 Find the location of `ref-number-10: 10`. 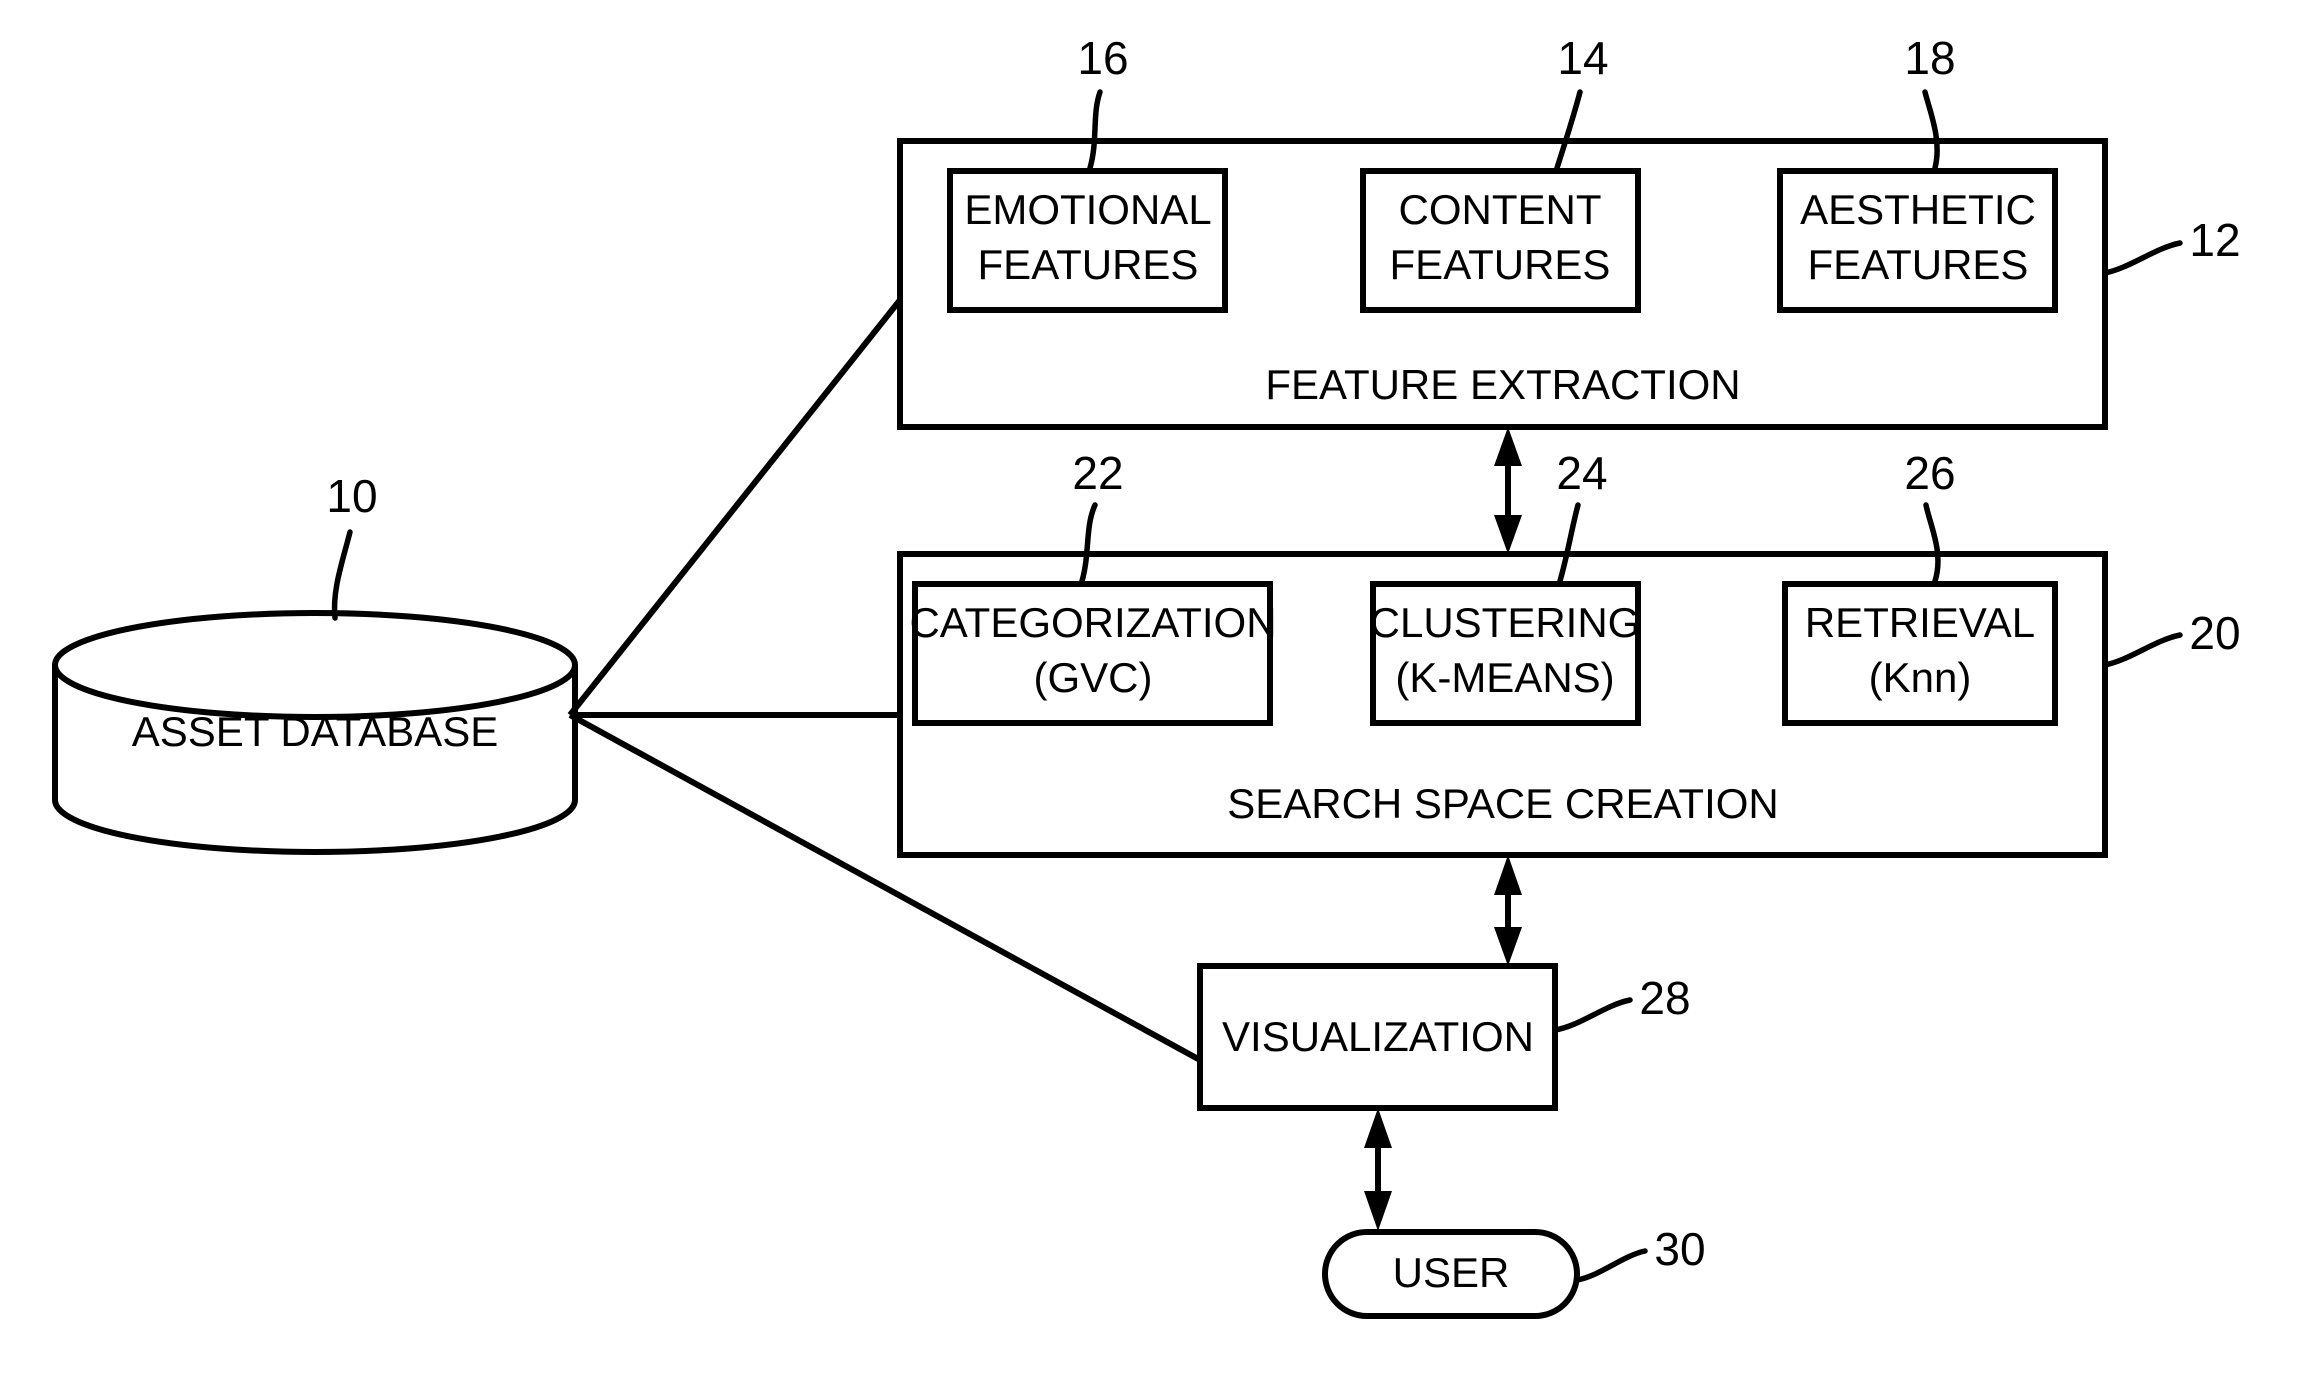

ref-number-10: 10 is located at coordinates (351, 496).